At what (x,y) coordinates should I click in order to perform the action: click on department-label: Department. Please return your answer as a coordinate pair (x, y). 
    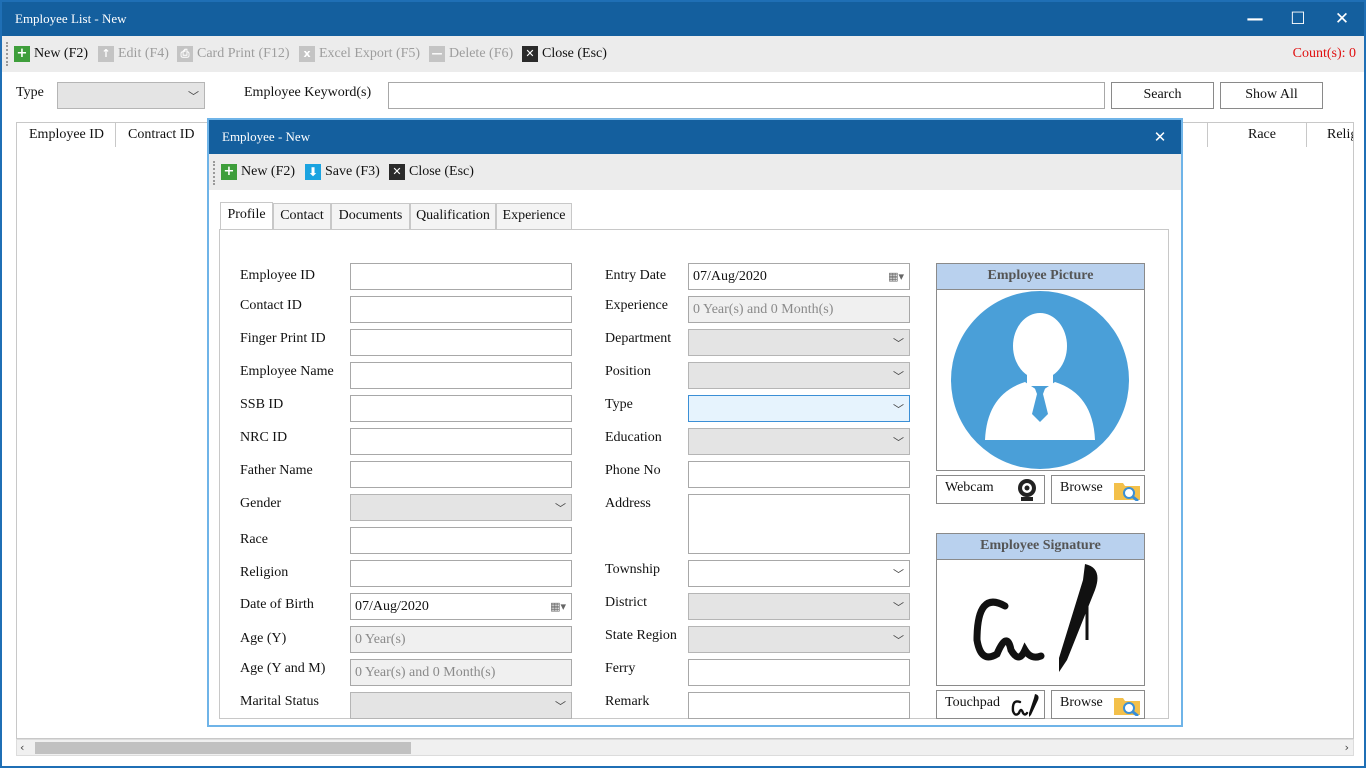
    Looking at the image, I should click on (638, 338).